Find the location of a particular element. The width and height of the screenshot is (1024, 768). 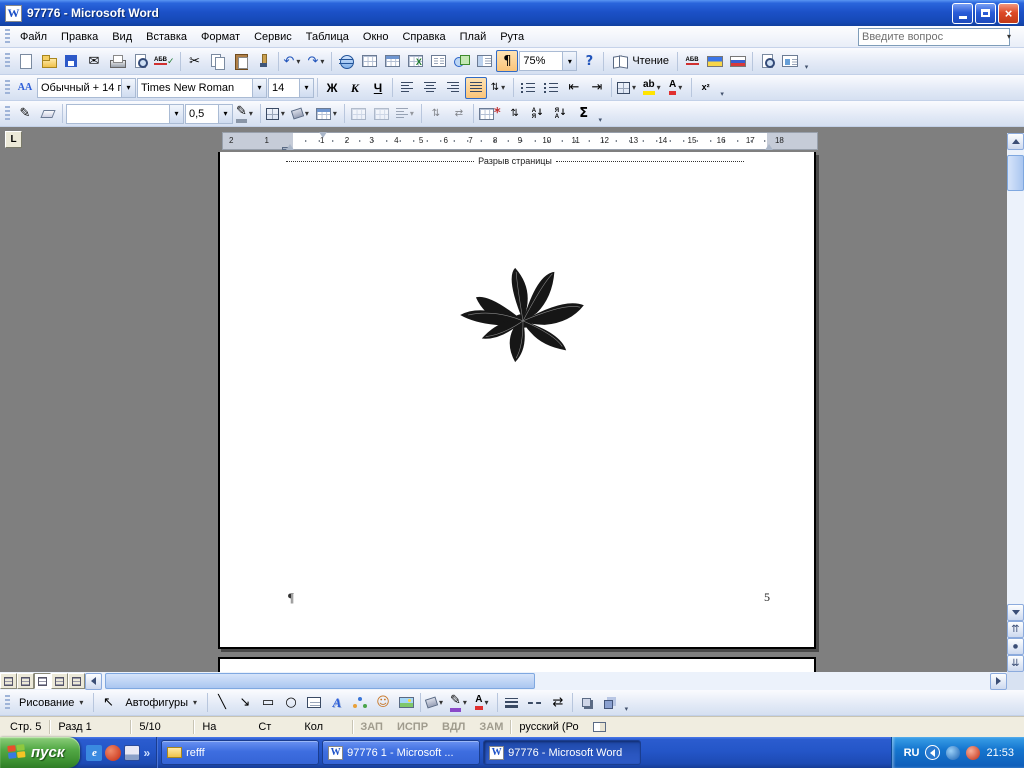

highlight-button: ab is located at coordinates (653, 88).